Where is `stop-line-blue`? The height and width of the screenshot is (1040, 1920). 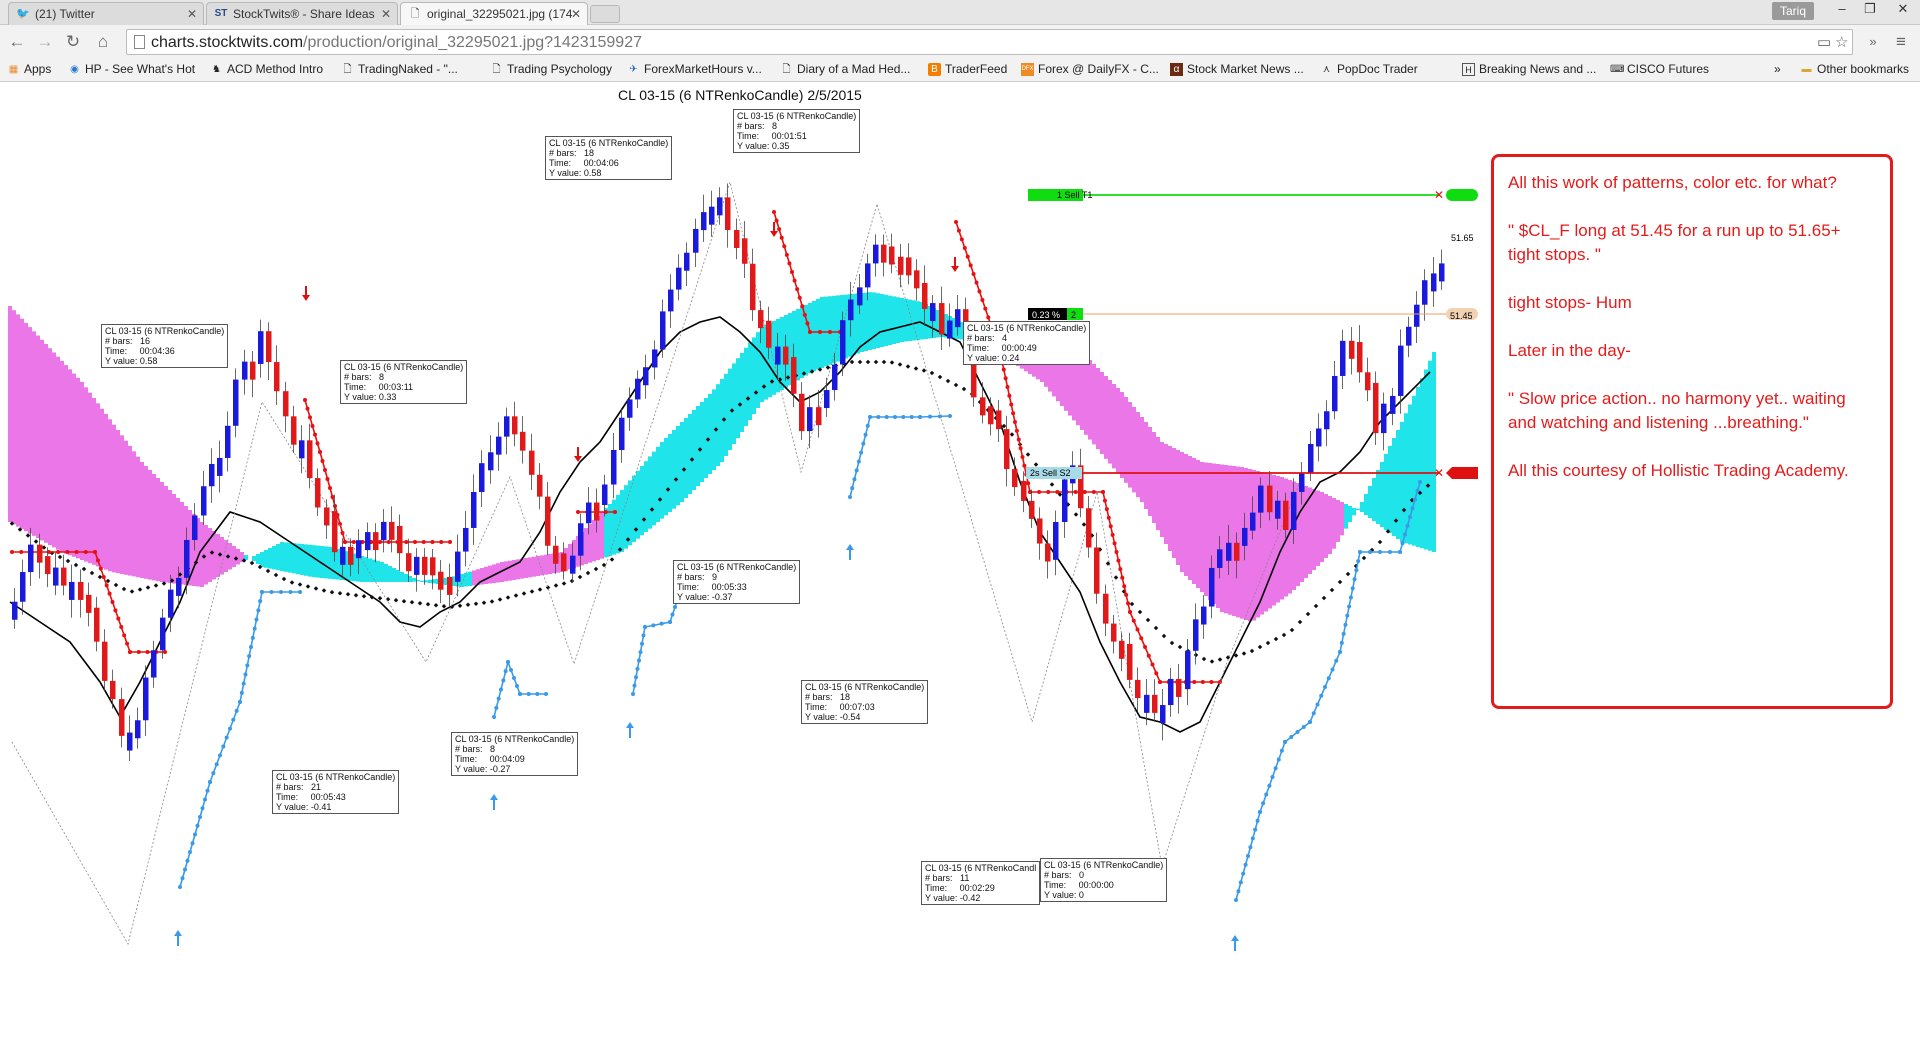
stop-line-blue is located at coordinates (656, 643).